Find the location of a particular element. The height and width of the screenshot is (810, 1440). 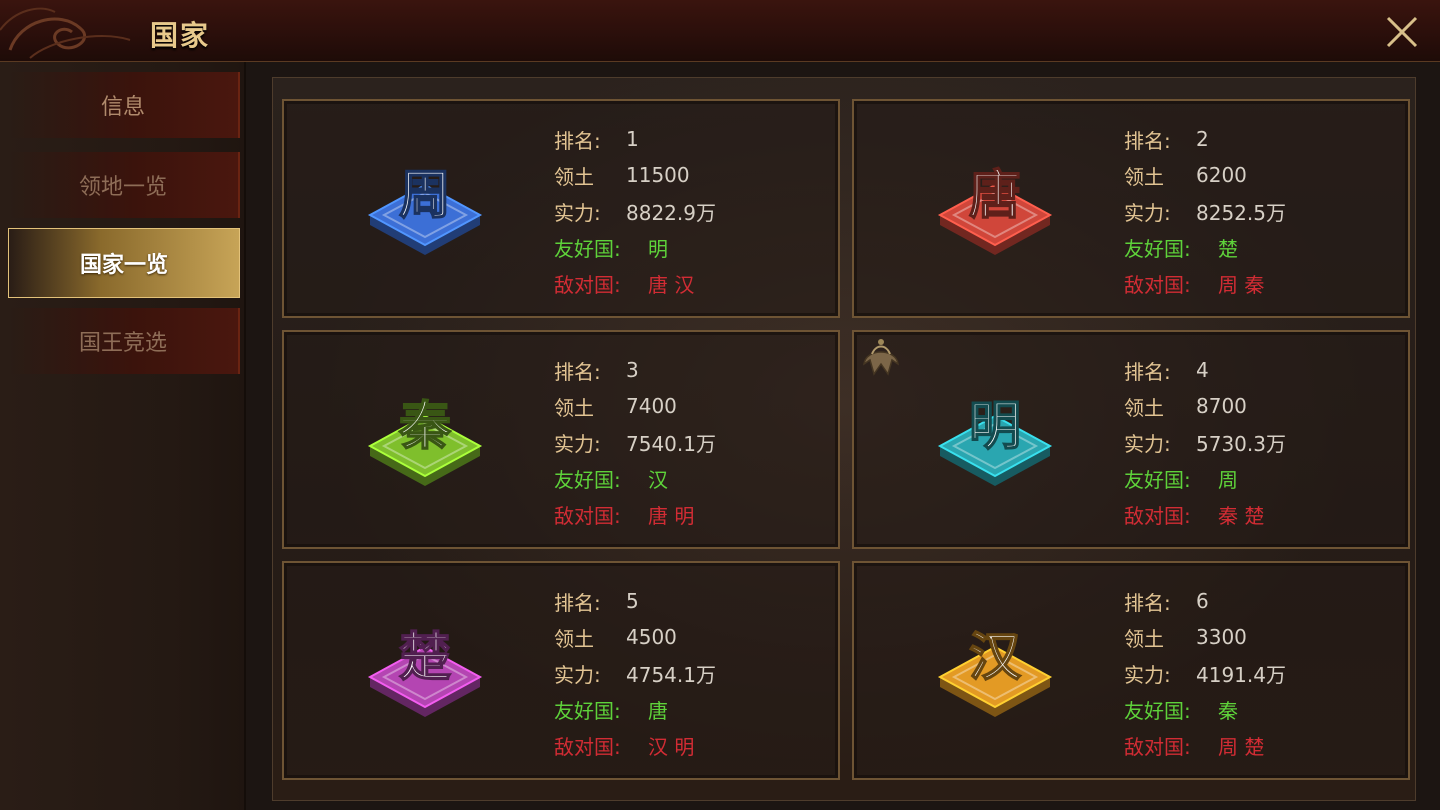

enemy-value: 唐 汉 is located at coordinates (671, 285).